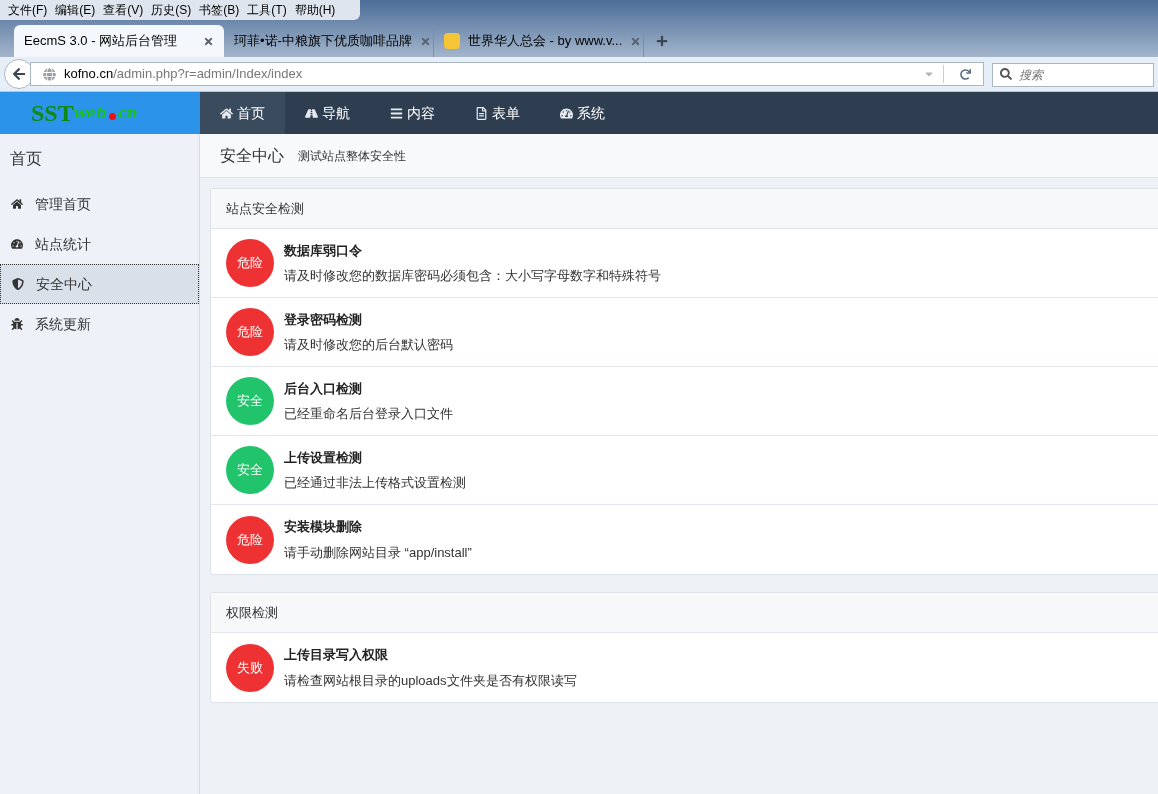  What do you see at coordinates (323, 41) in the screenshot?
I see `tab-title: 珂菲•诺-中粮旗下优质咖啡品牌` at bounding box center [323, 41].